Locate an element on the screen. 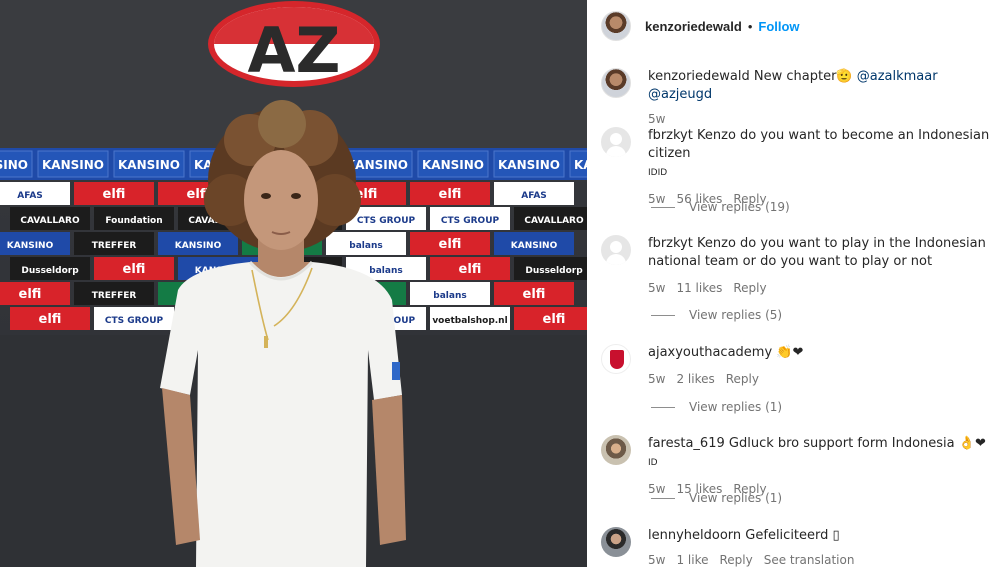 This screenshot has height=567, width=1000. az-logo: AZ is located at coordinates (294, 44).